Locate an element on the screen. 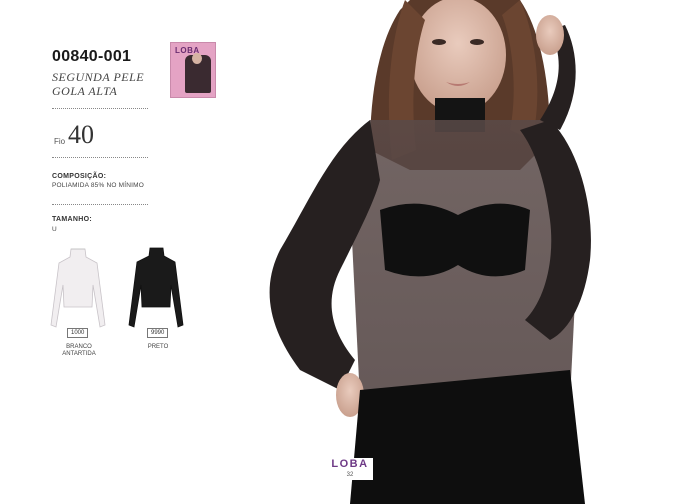  composition-value: POLIAMIDA 85% NO MÍNIMO is located at coordinates (98, 185).